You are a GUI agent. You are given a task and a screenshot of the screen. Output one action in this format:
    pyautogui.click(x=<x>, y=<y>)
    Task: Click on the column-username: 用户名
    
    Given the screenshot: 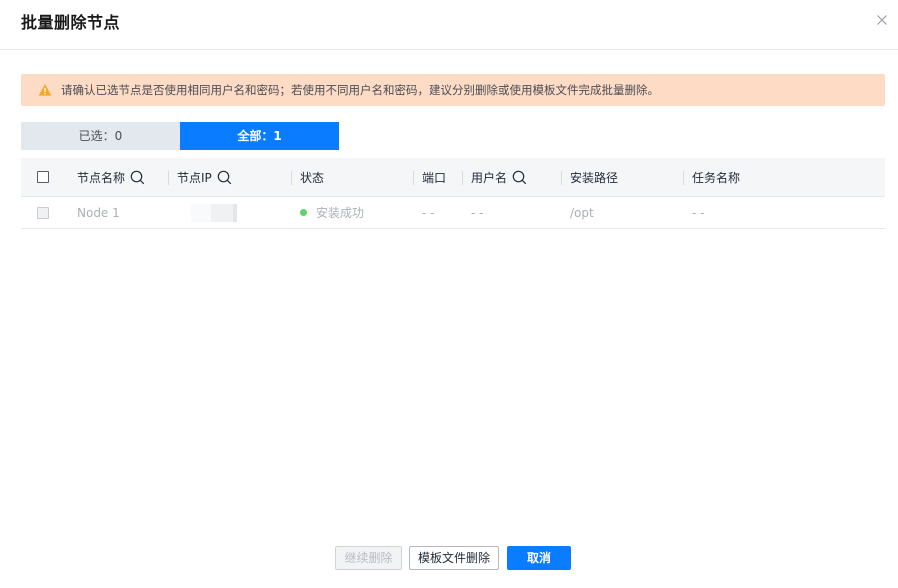 What is the action you would take?
    pyautogui.click(x=499, y=177)
    